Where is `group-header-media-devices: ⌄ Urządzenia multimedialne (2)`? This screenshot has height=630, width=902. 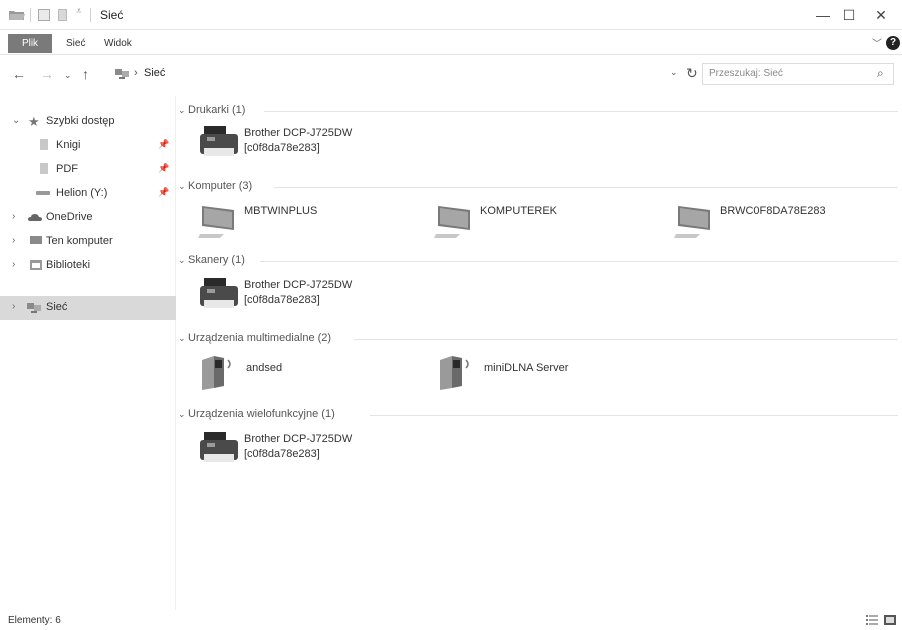
group-header-media-devices: ⌄ Urządzenia multimedialne (2) is located at coordinates (538, 339).